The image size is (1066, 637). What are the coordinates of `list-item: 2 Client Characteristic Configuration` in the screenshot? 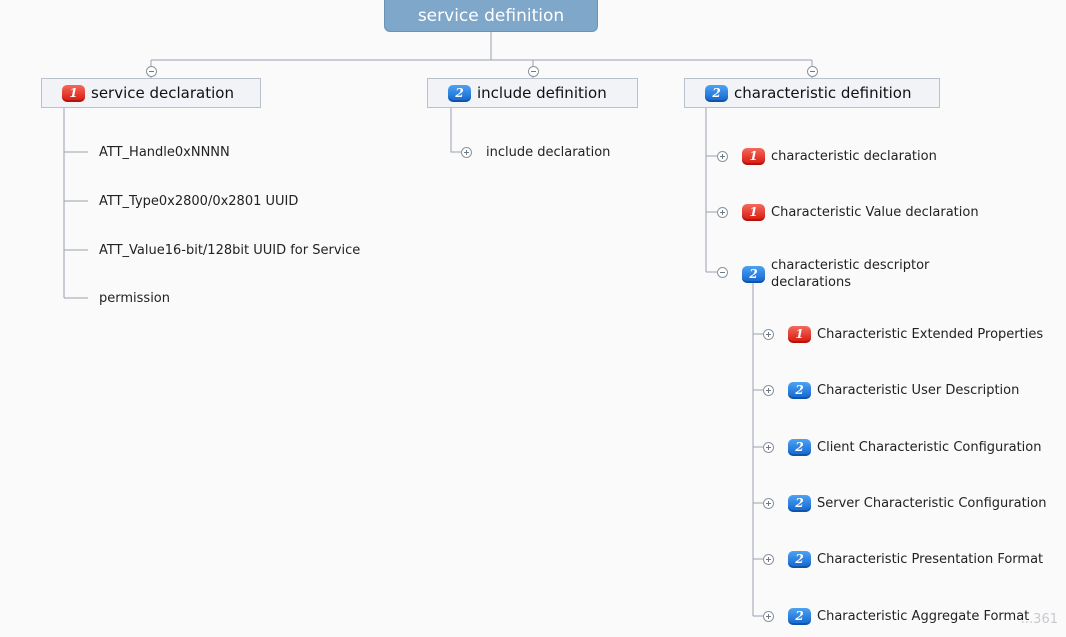 It's located at (915, 447).